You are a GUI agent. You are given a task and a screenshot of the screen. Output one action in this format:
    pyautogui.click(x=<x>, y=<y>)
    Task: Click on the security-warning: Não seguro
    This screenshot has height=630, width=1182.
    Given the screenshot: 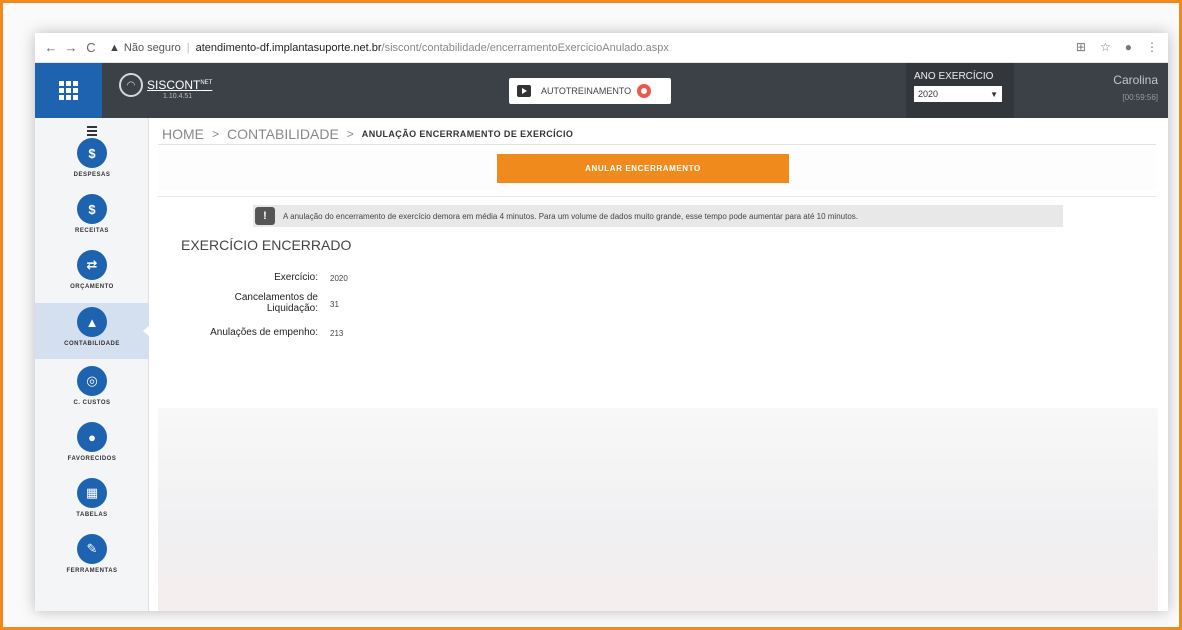 What is the action you would take?
    pyautogui.click(x=152, y=47)
    